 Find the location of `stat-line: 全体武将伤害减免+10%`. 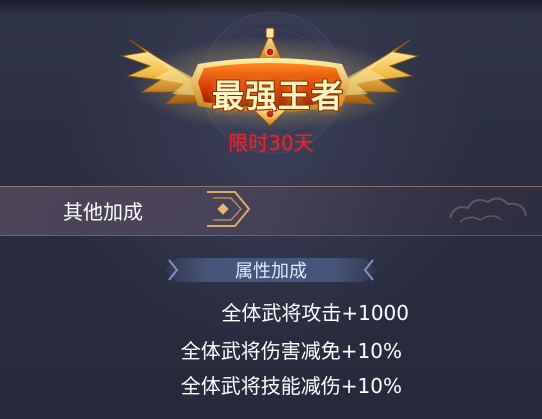

stat-line: 全体武将伤害减免+10% is located at coordinates (291, 351).